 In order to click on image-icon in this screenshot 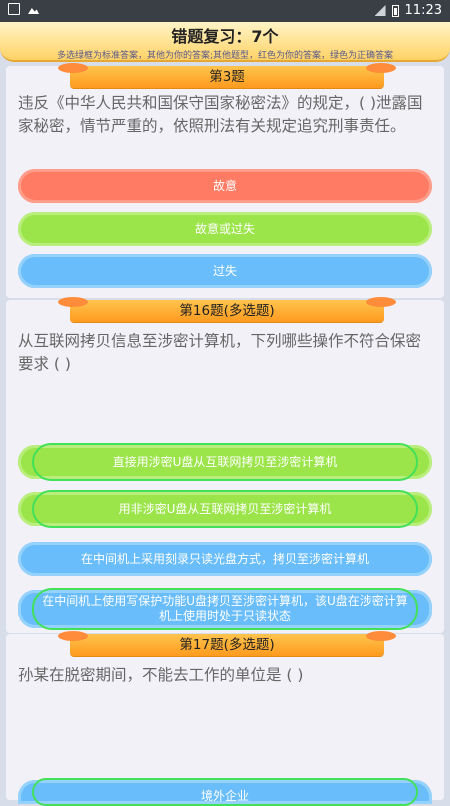, I will do `click(33, 11)`.